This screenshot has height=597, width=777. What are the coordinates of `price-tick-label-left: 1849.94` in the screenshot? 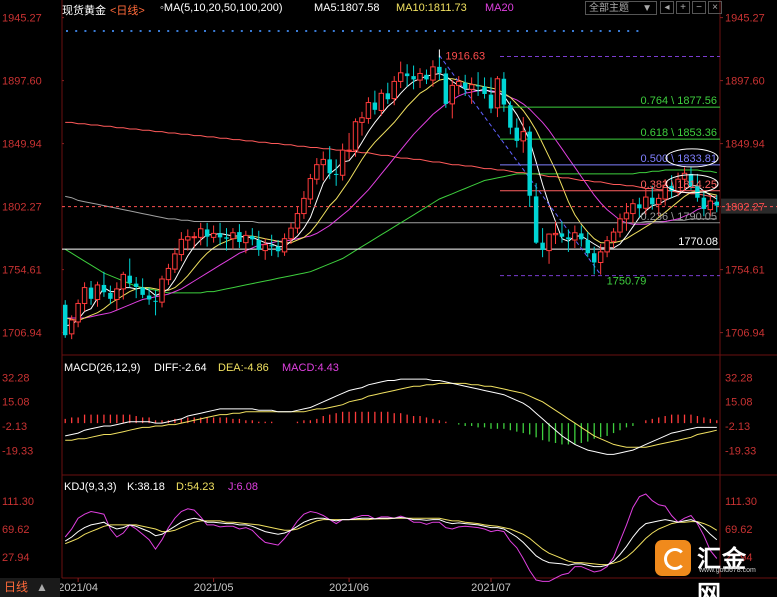 It's located at (22, 145).